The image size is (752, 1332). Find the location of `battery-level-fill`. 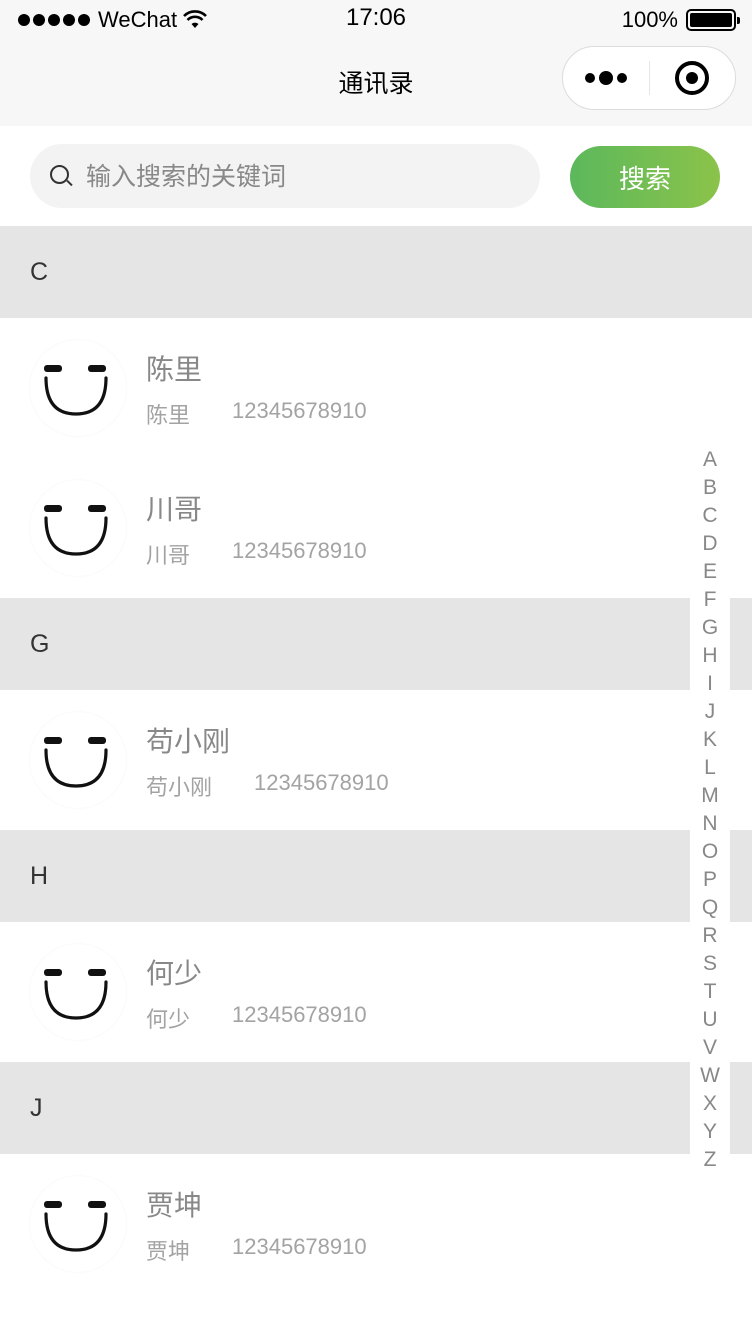

battery-level-fill is located at coordinates (711, 20).